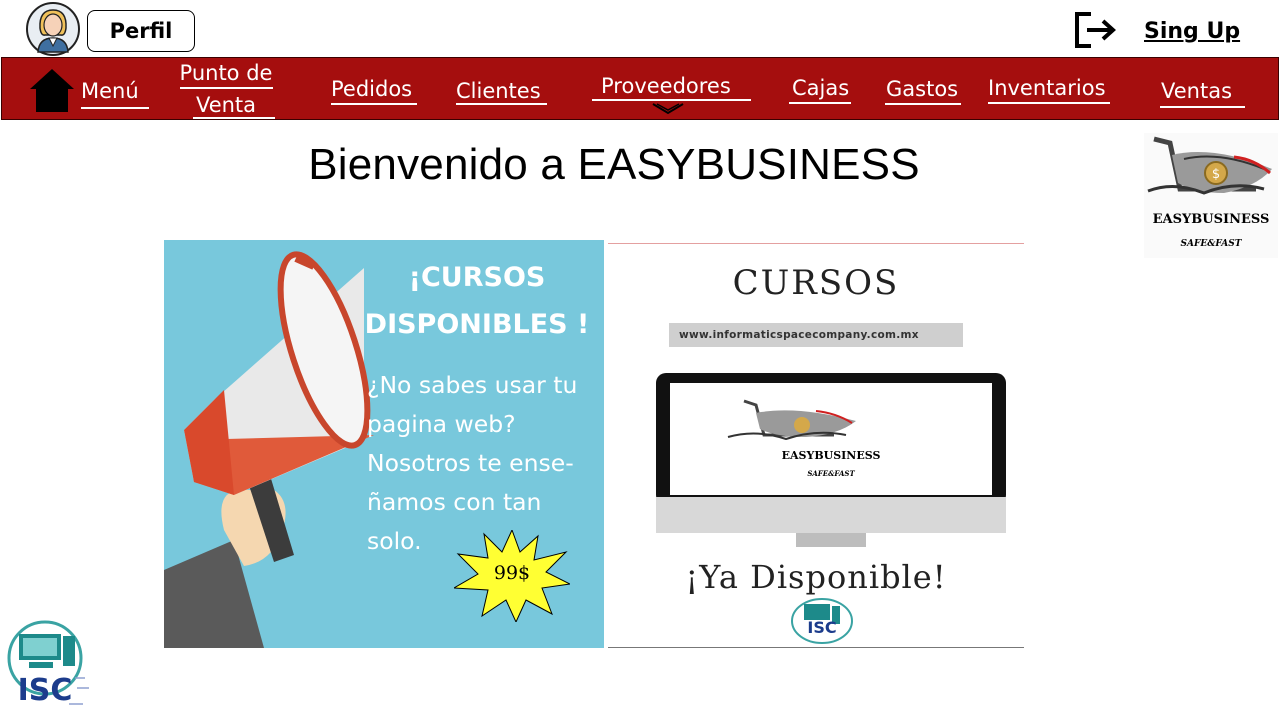  What do you see at coordinates (141, 31) in the screenshot?
I see `profile-button: Perfil` at bounding box center [141, 31].